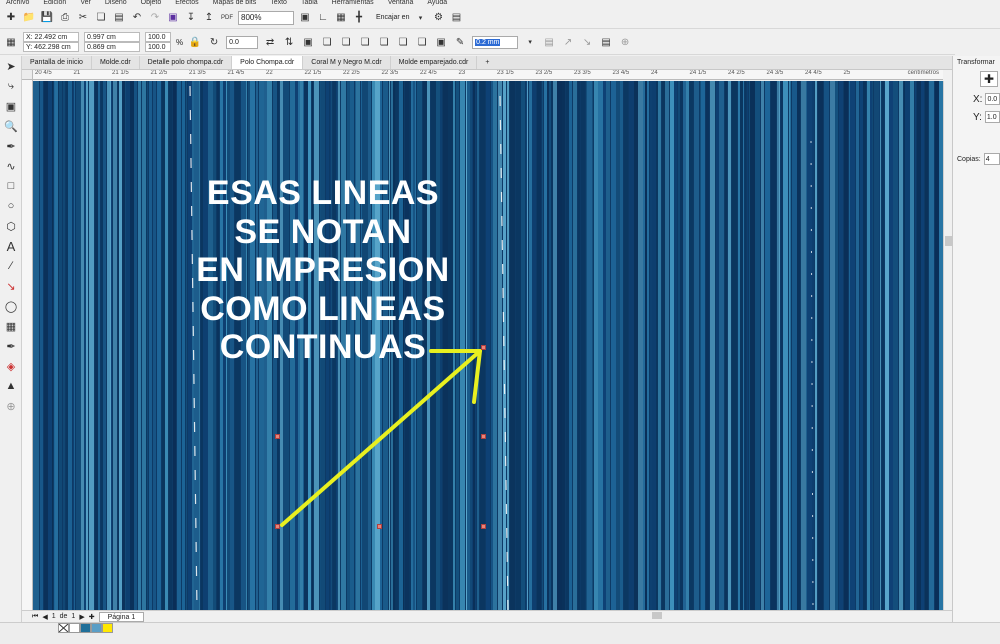 The width and height of the screenshot is (1000, 644). What do you see at coordinates (422, 42) in the screenshot?
I see `back-minus-front-icon: ❏` at bounding box center [422, 42].